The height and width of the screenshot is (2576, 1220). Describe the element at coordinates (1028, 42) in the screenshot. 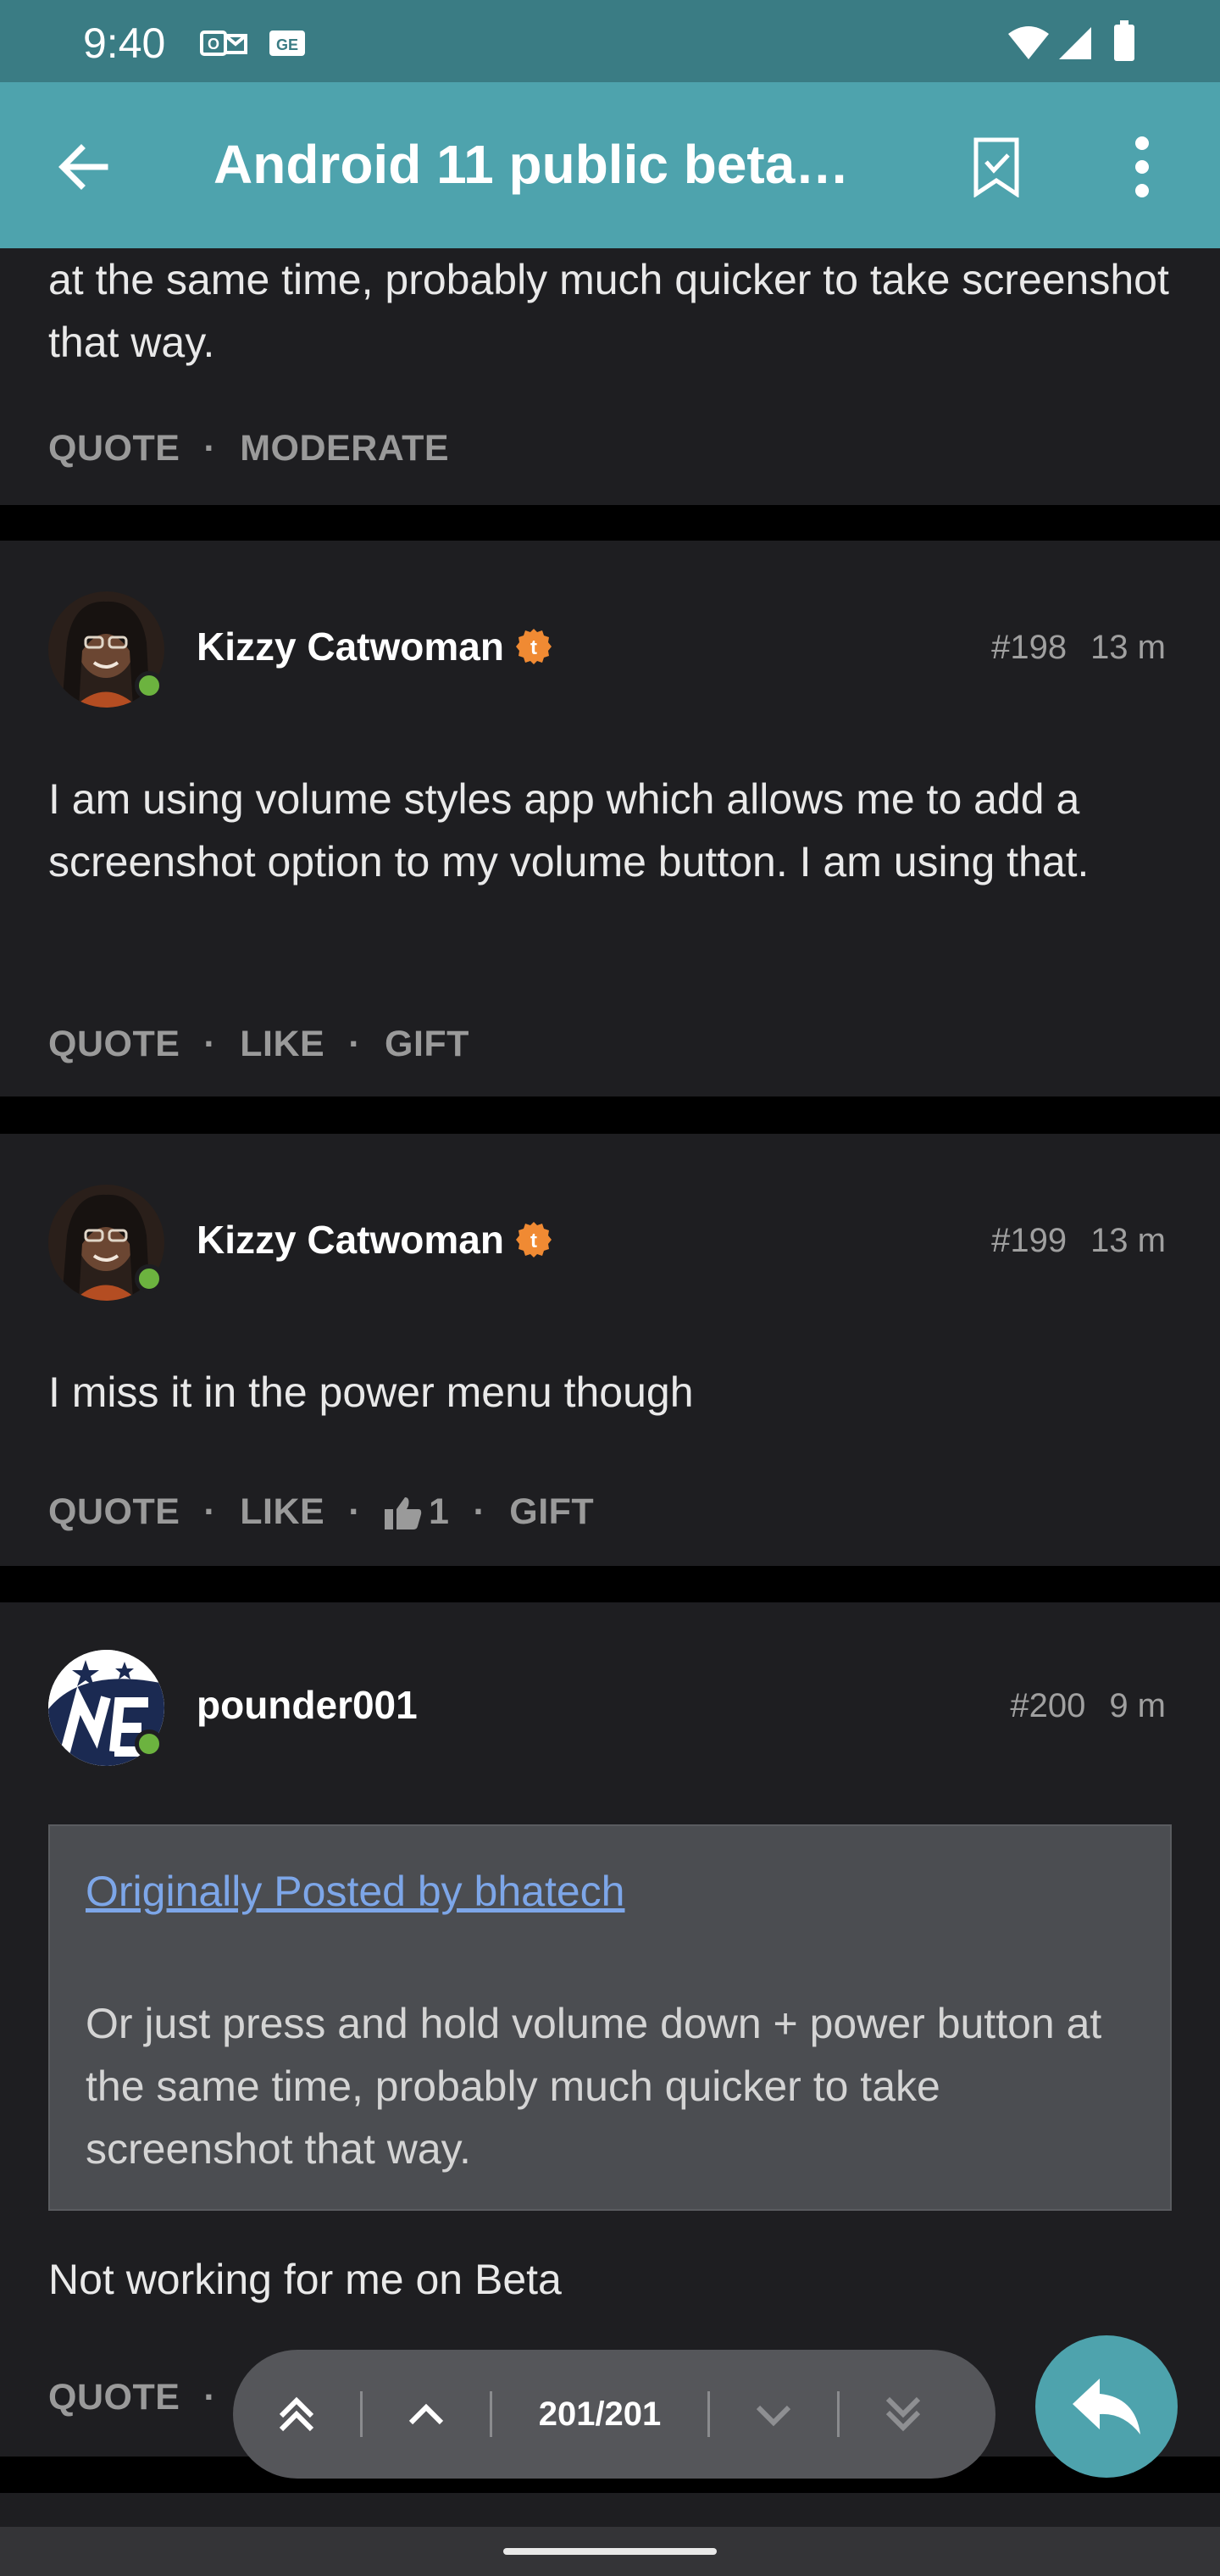

I see `wifi-icon` at that location.